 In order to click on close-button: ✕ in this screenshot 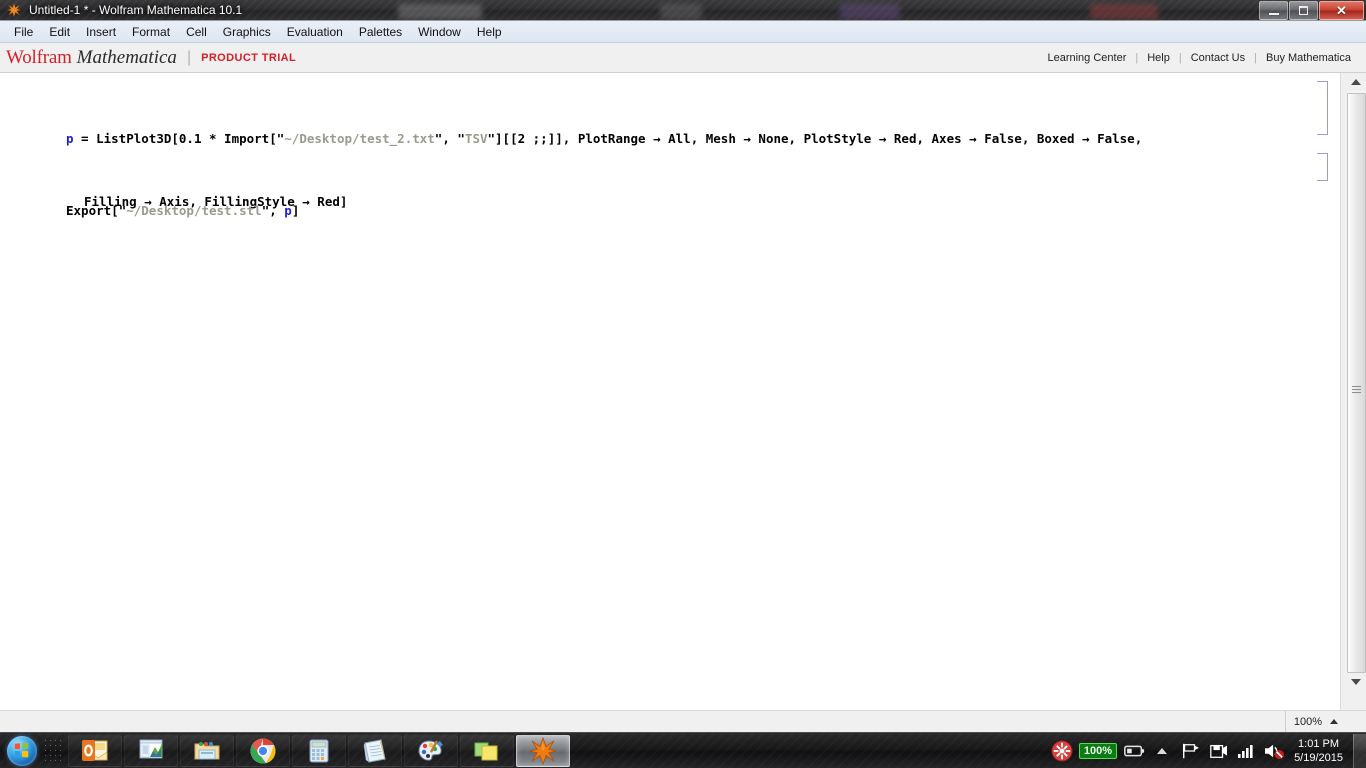, I will do `click(1341, 10)`.